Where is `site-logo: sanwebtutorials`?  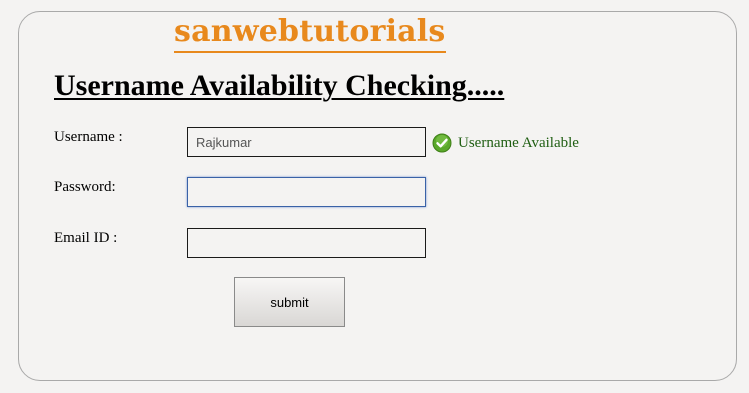
site-logo: sanwebtutorials is located at coordinates (310, 33).